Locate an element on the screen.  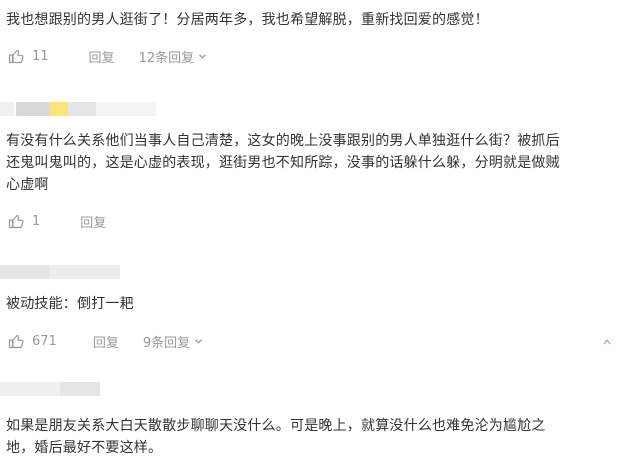
comment-text: 被动技能：倒打一耙 is located at coordinates (70, 304).